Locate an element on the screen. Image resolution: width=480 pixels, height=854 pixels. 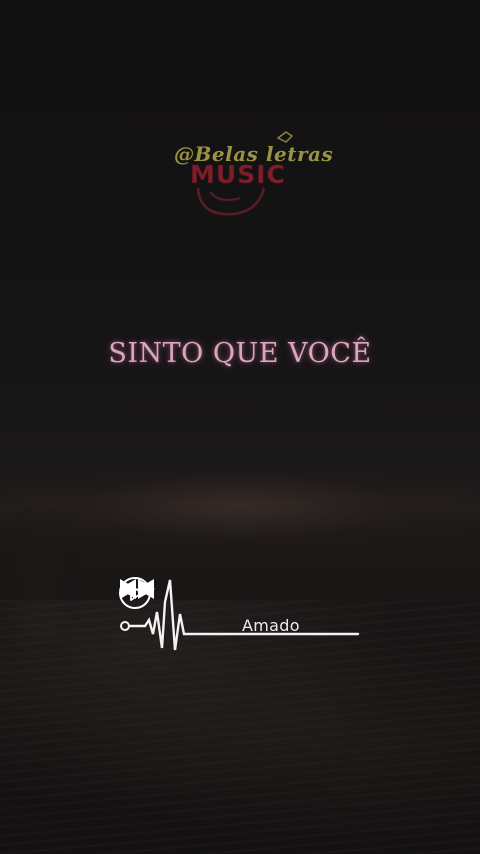
logo-word: MUSIC is located at coordinates (238, 175).